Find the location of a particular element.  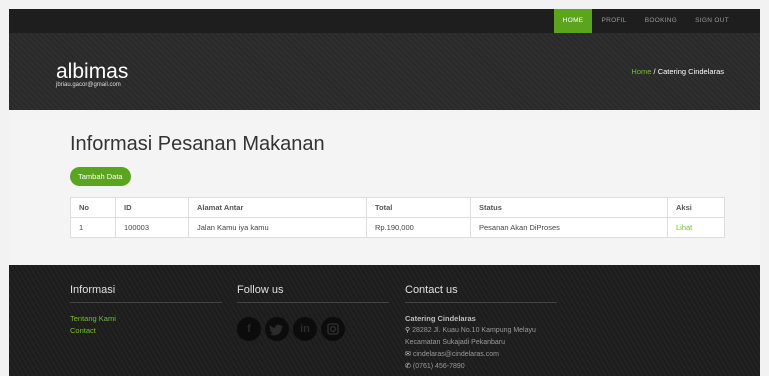

contact-address1-text: 28282 Jl. Kuau No.10 Kampung Melayu is located at coordinates (474, 330).